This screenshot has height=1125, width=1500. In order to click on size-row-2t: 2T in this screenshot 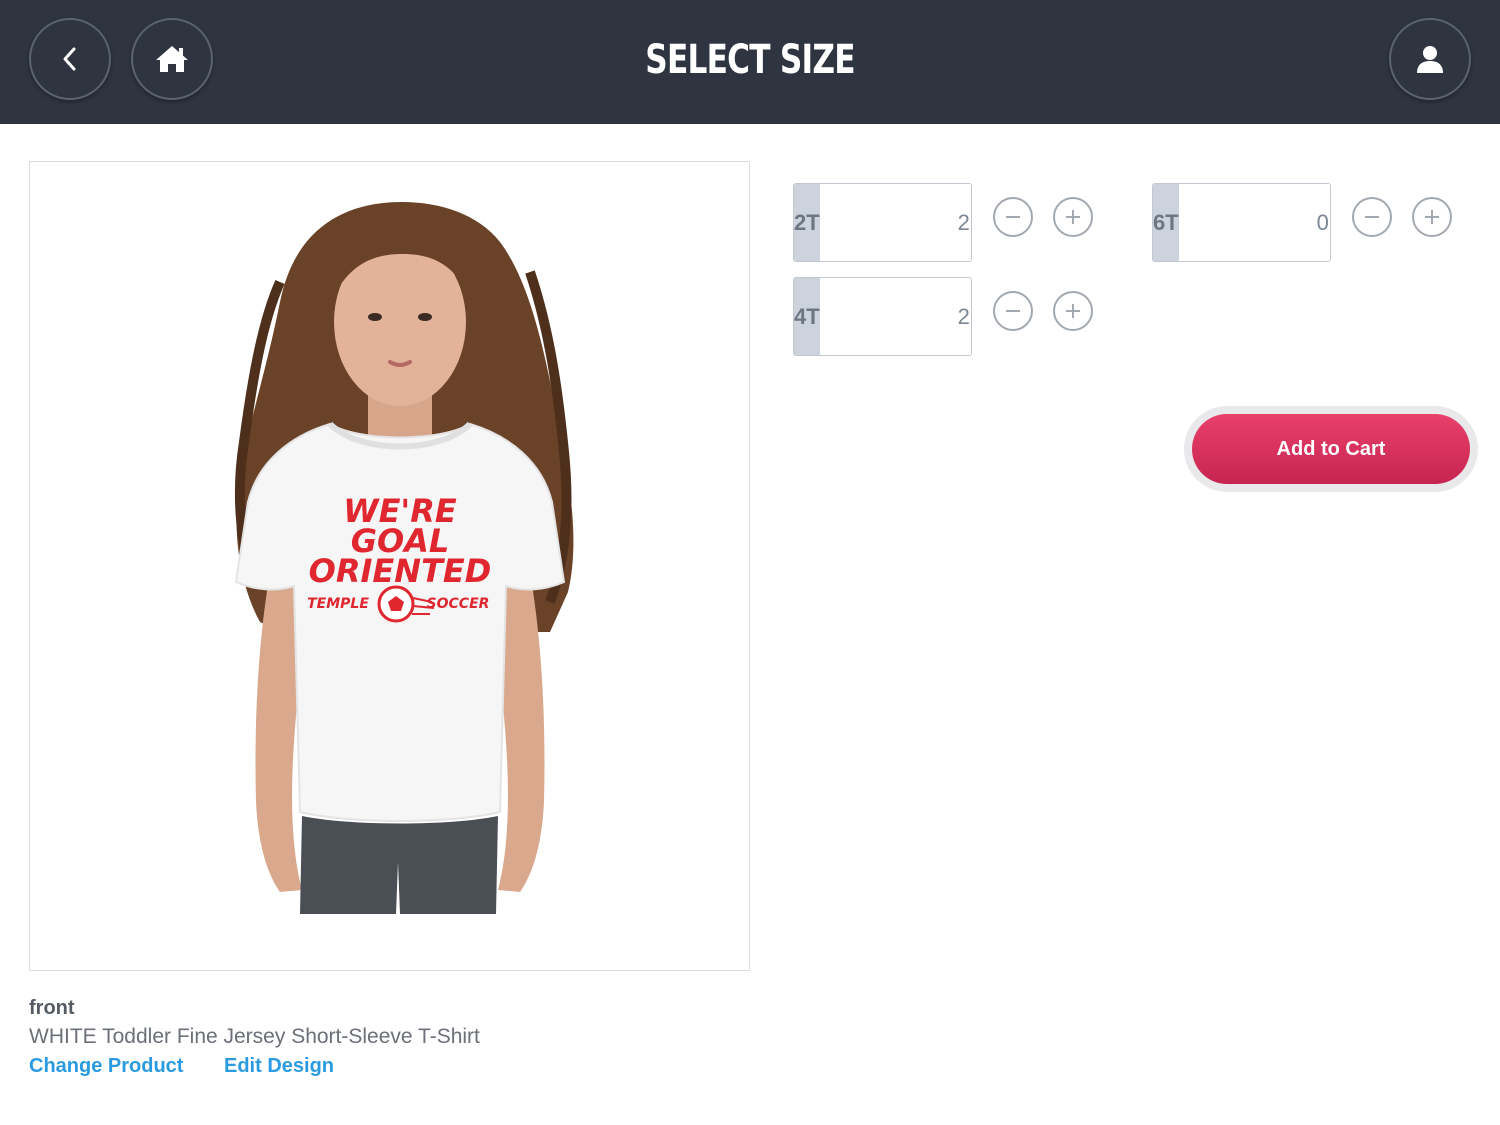, I will do `click(882, 222)`.